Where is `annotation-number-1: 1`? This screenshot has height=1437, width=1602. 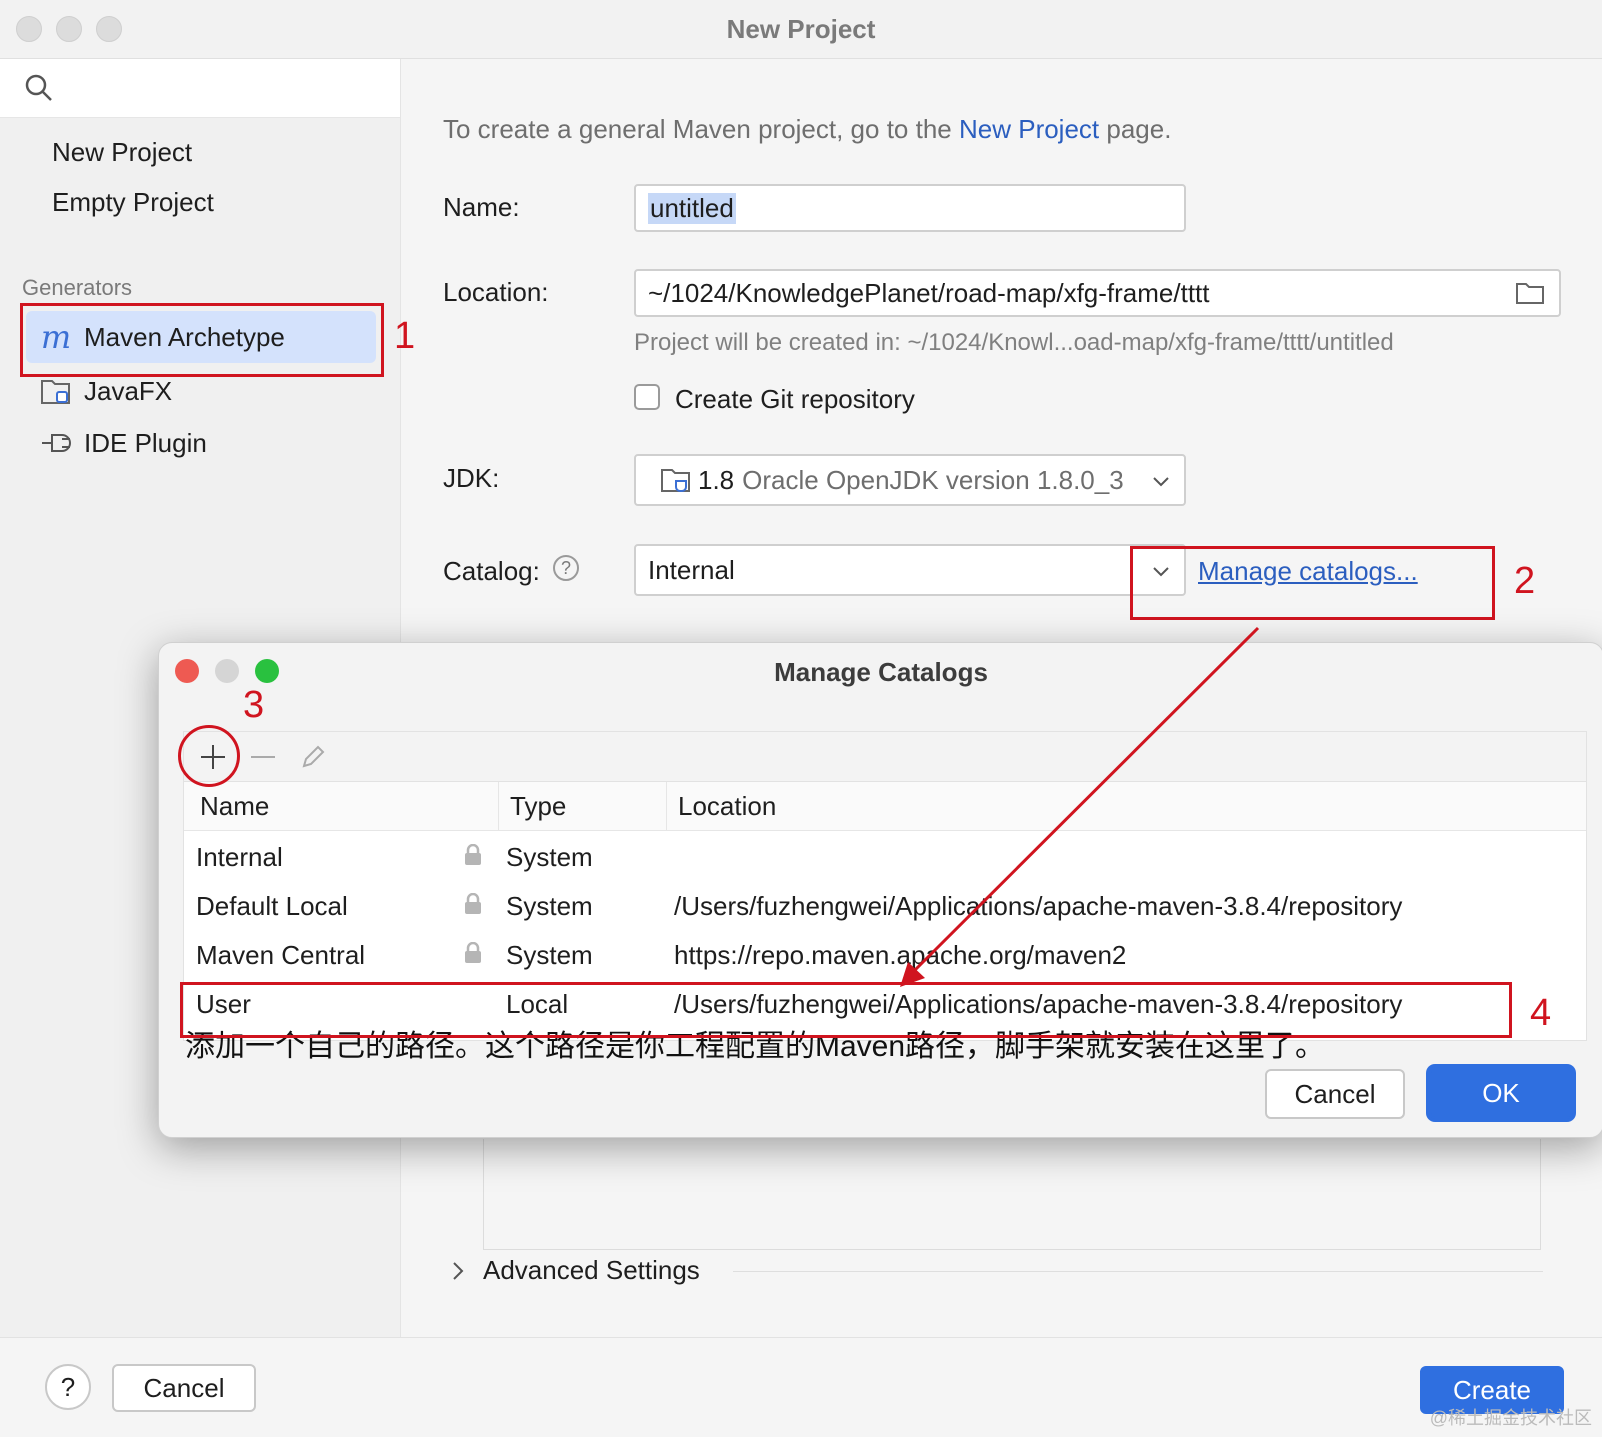
annotation-number-1: 1 is located at coordinates (405, 336).